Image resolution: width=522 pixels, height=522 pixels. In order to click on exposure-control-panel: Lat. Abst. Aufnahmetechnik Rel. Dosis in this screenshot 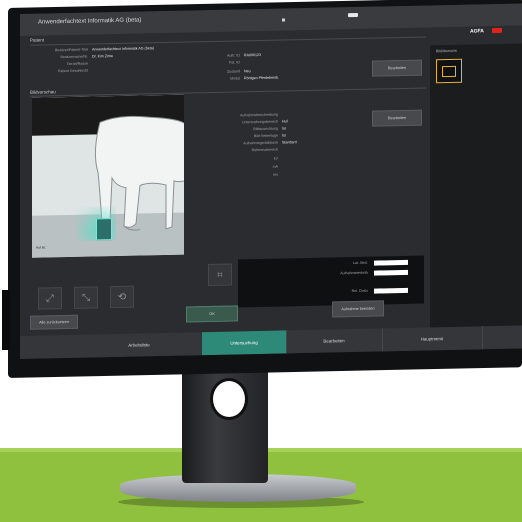, I will do `click(331, 281)`.